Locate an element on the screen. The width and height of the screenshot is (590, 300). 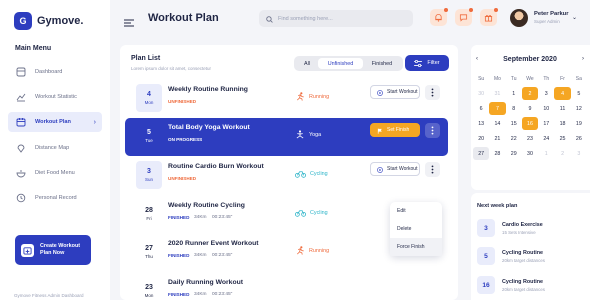
play-icon is located at coordinates (380, 92).